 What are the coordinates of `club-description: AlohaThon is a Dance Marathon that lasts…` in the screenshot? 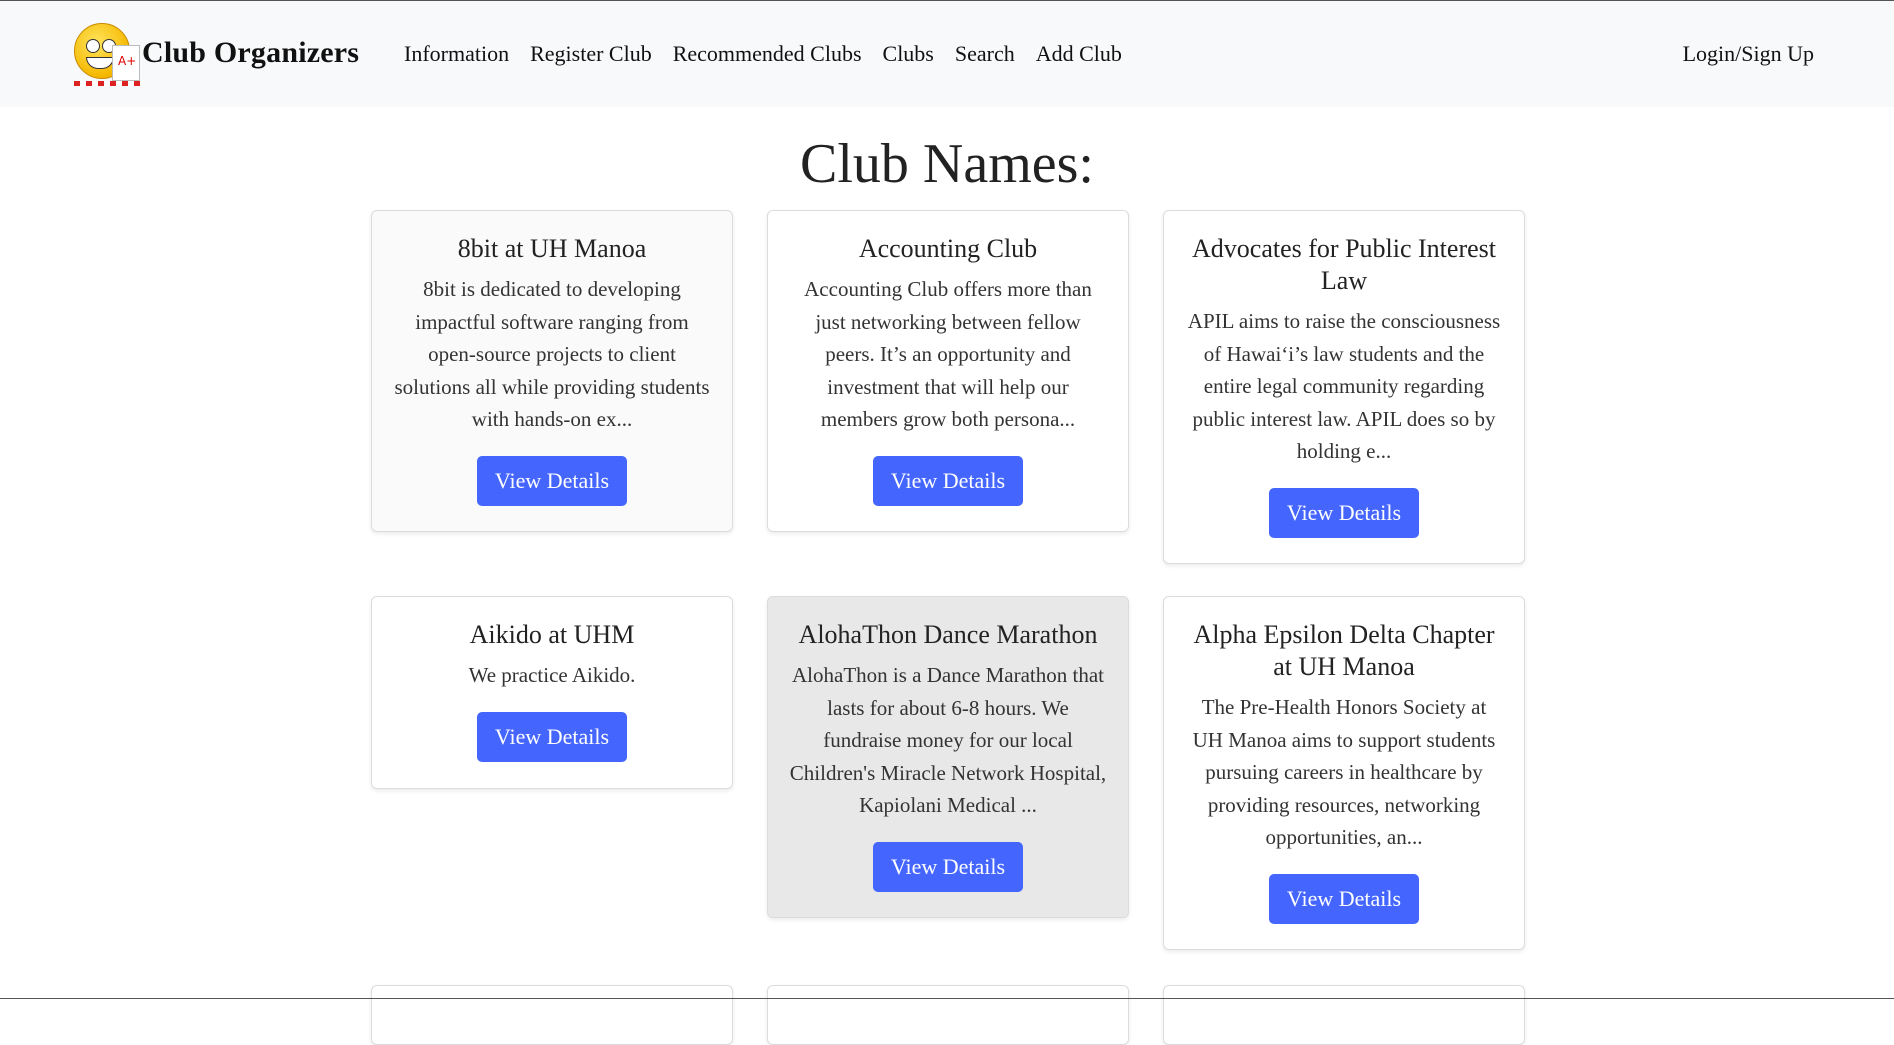 It's located at (948, 740).